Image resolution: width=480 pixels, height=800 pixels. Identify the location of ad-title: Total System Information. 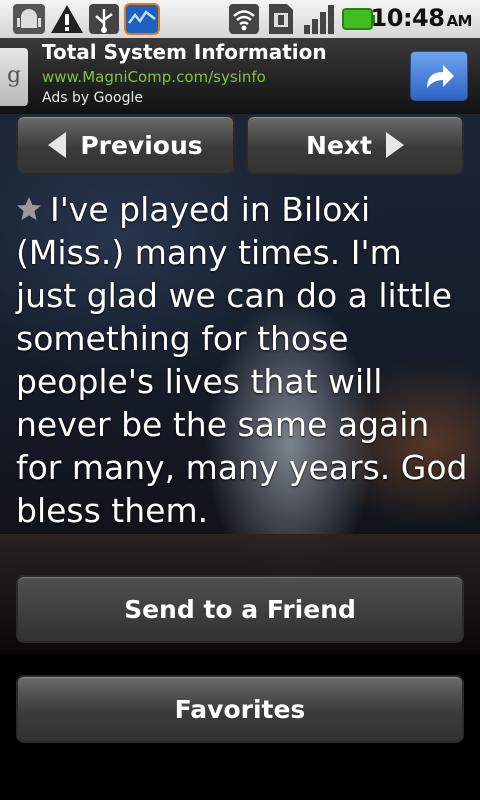
(184, 52).